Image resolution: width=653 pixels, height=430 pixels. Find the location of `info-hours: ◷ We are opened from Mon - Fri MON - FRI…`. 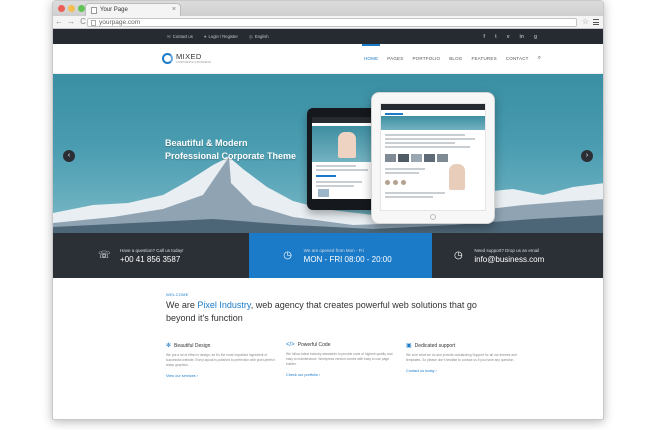

info-hours: ◷ We are opened from Mon - Fri MON - FRI… is located at coordinates (340, 255).